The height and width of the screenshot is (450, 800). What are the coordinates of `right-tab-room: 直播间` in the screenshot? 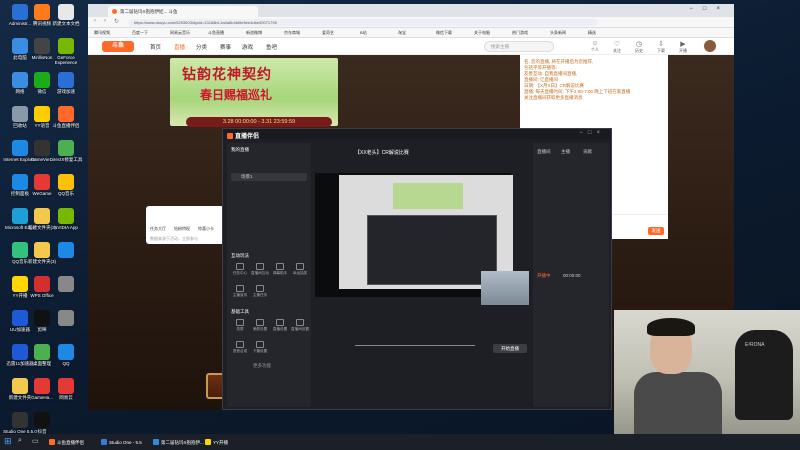 It's located at (544, 152).